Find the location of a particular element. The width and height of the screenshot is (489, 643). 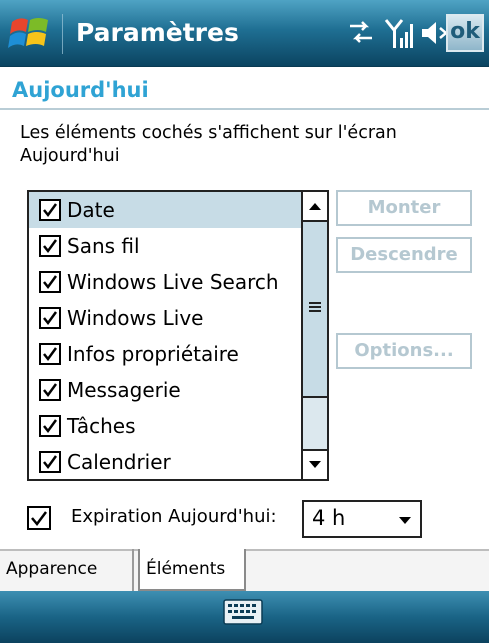

expiration-checkbox is located at coordinates (39, 518).